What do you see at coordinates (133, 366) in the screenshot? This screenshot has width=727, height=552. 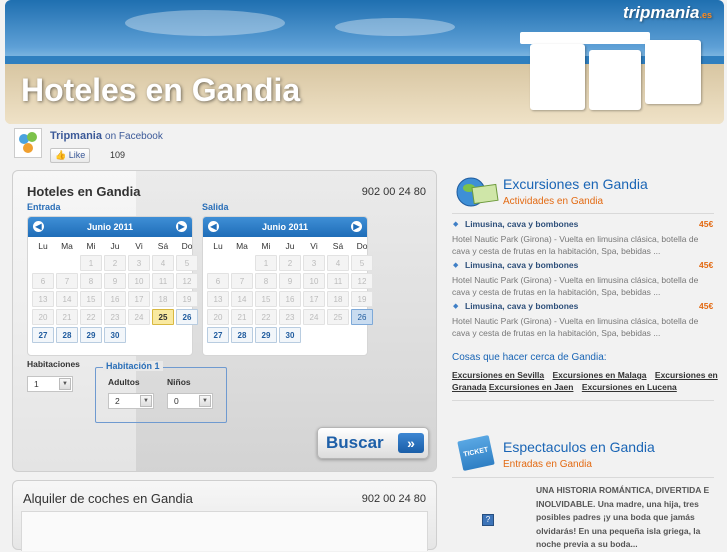 I see `room-legend: Habitación 1` at bounding box center [133, 366].